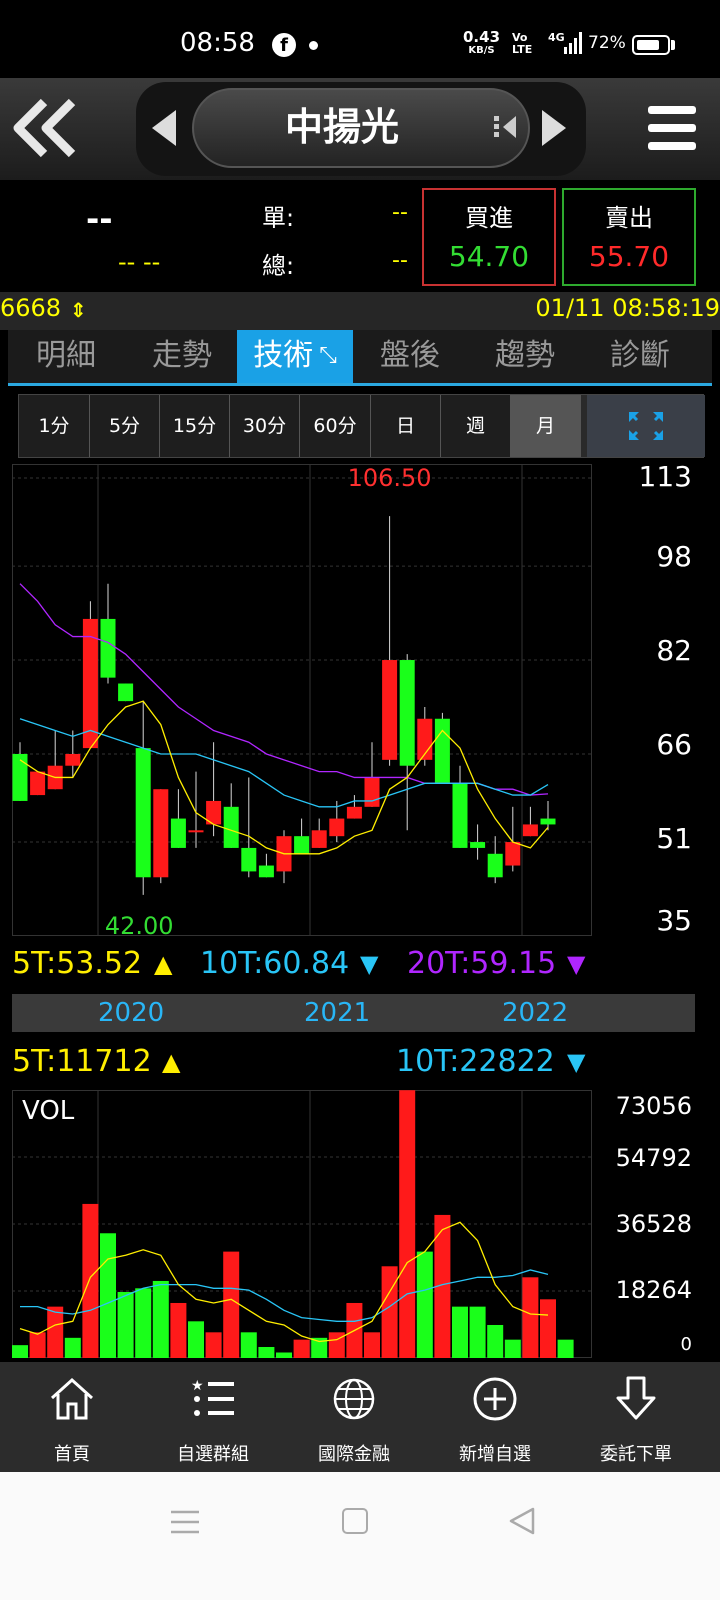 The width and height of the screenshot is (720, 1600). What do you see at coordinates (481, 50) in the screenshot?
I see `network-speed-unit: KB/S` at bounding box center [481, 50].